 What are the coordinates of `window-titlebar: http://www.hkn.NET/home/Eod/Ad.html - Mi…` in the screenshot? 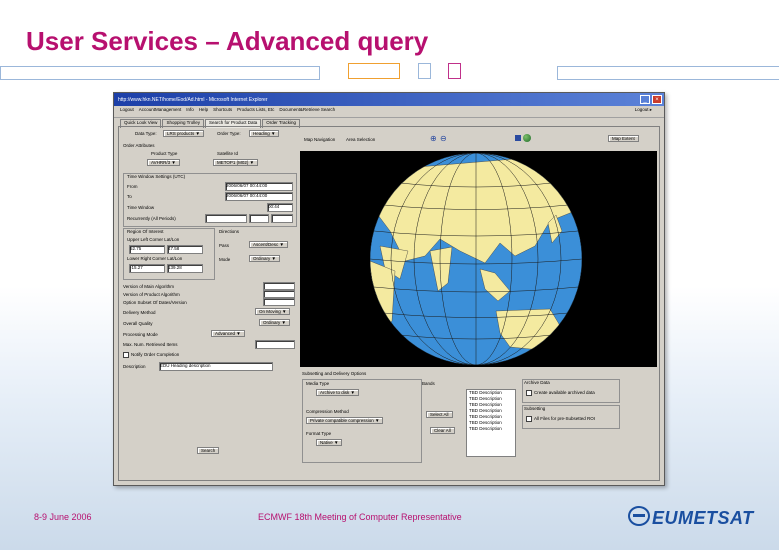 It's located at (389, 99).